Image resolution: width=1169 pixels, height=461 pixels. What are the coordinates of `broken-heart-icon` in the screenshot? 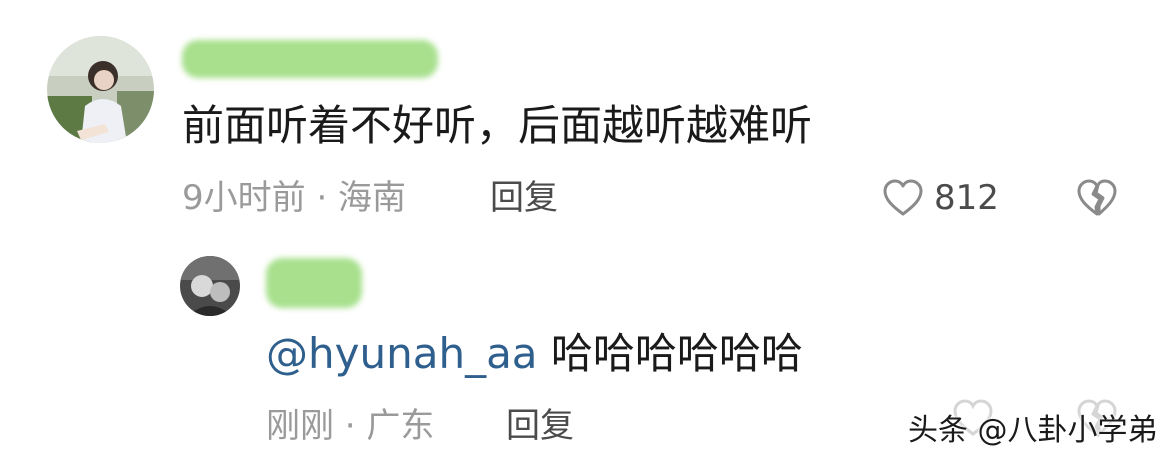 It's located at (1097, 198).